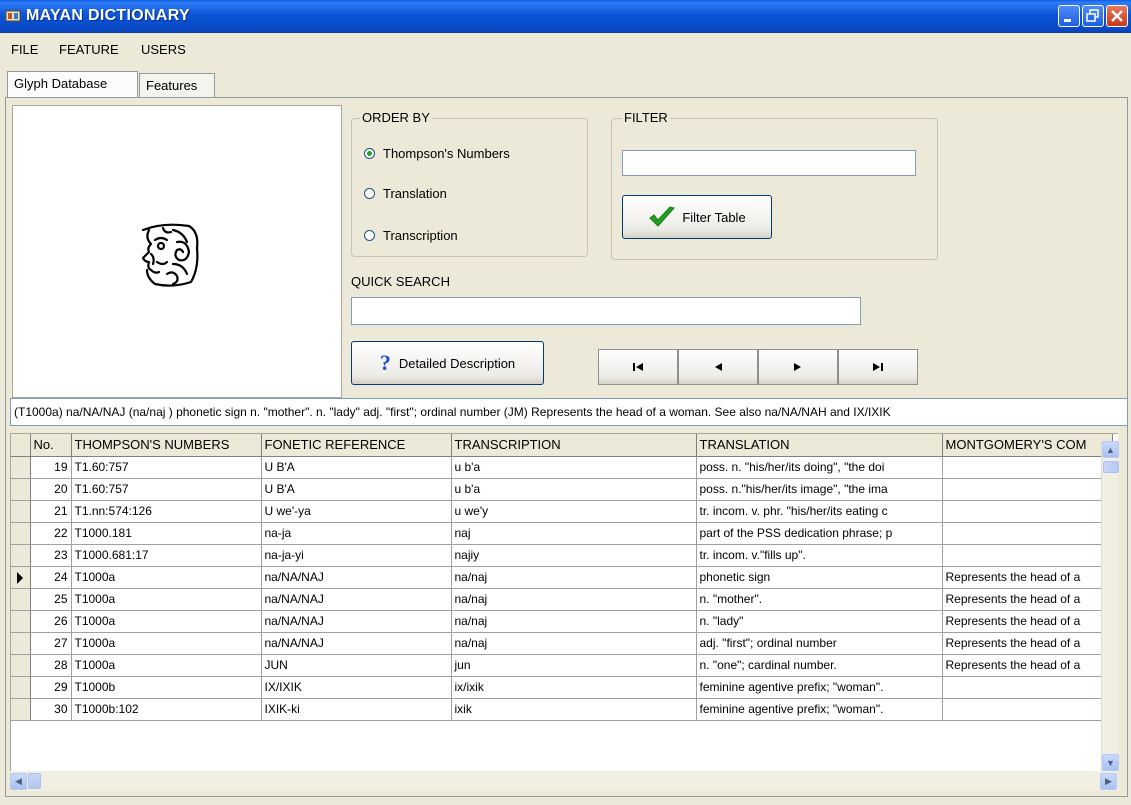 This screenshot has width=1131, height=805. Describe the element at coordinates (819, 533) in the screenshot. I see `cell-translation: part of the PSS dedication phrase; p` at that location.